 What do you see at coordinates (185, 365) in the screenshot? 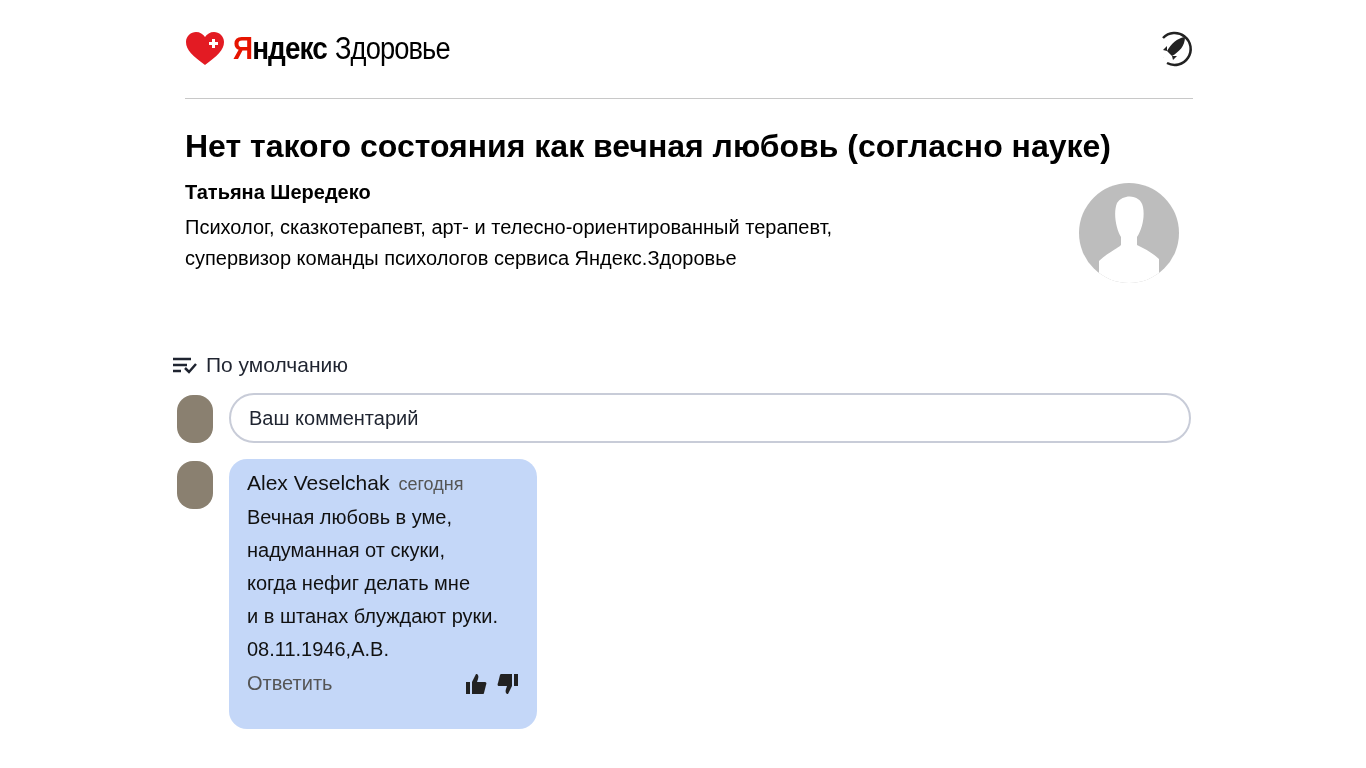
I see `sort-icon` at bounding box center [185, 365].